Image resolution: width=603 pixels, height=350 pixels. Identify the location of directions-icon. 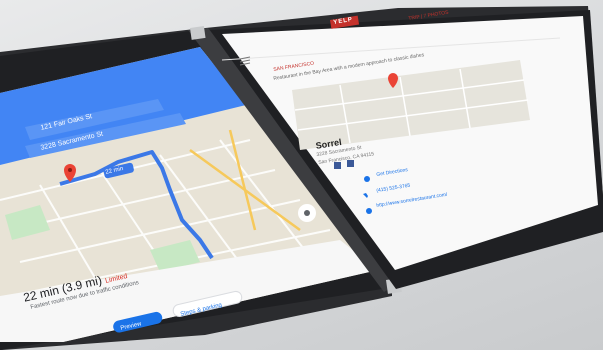
(367, 179).